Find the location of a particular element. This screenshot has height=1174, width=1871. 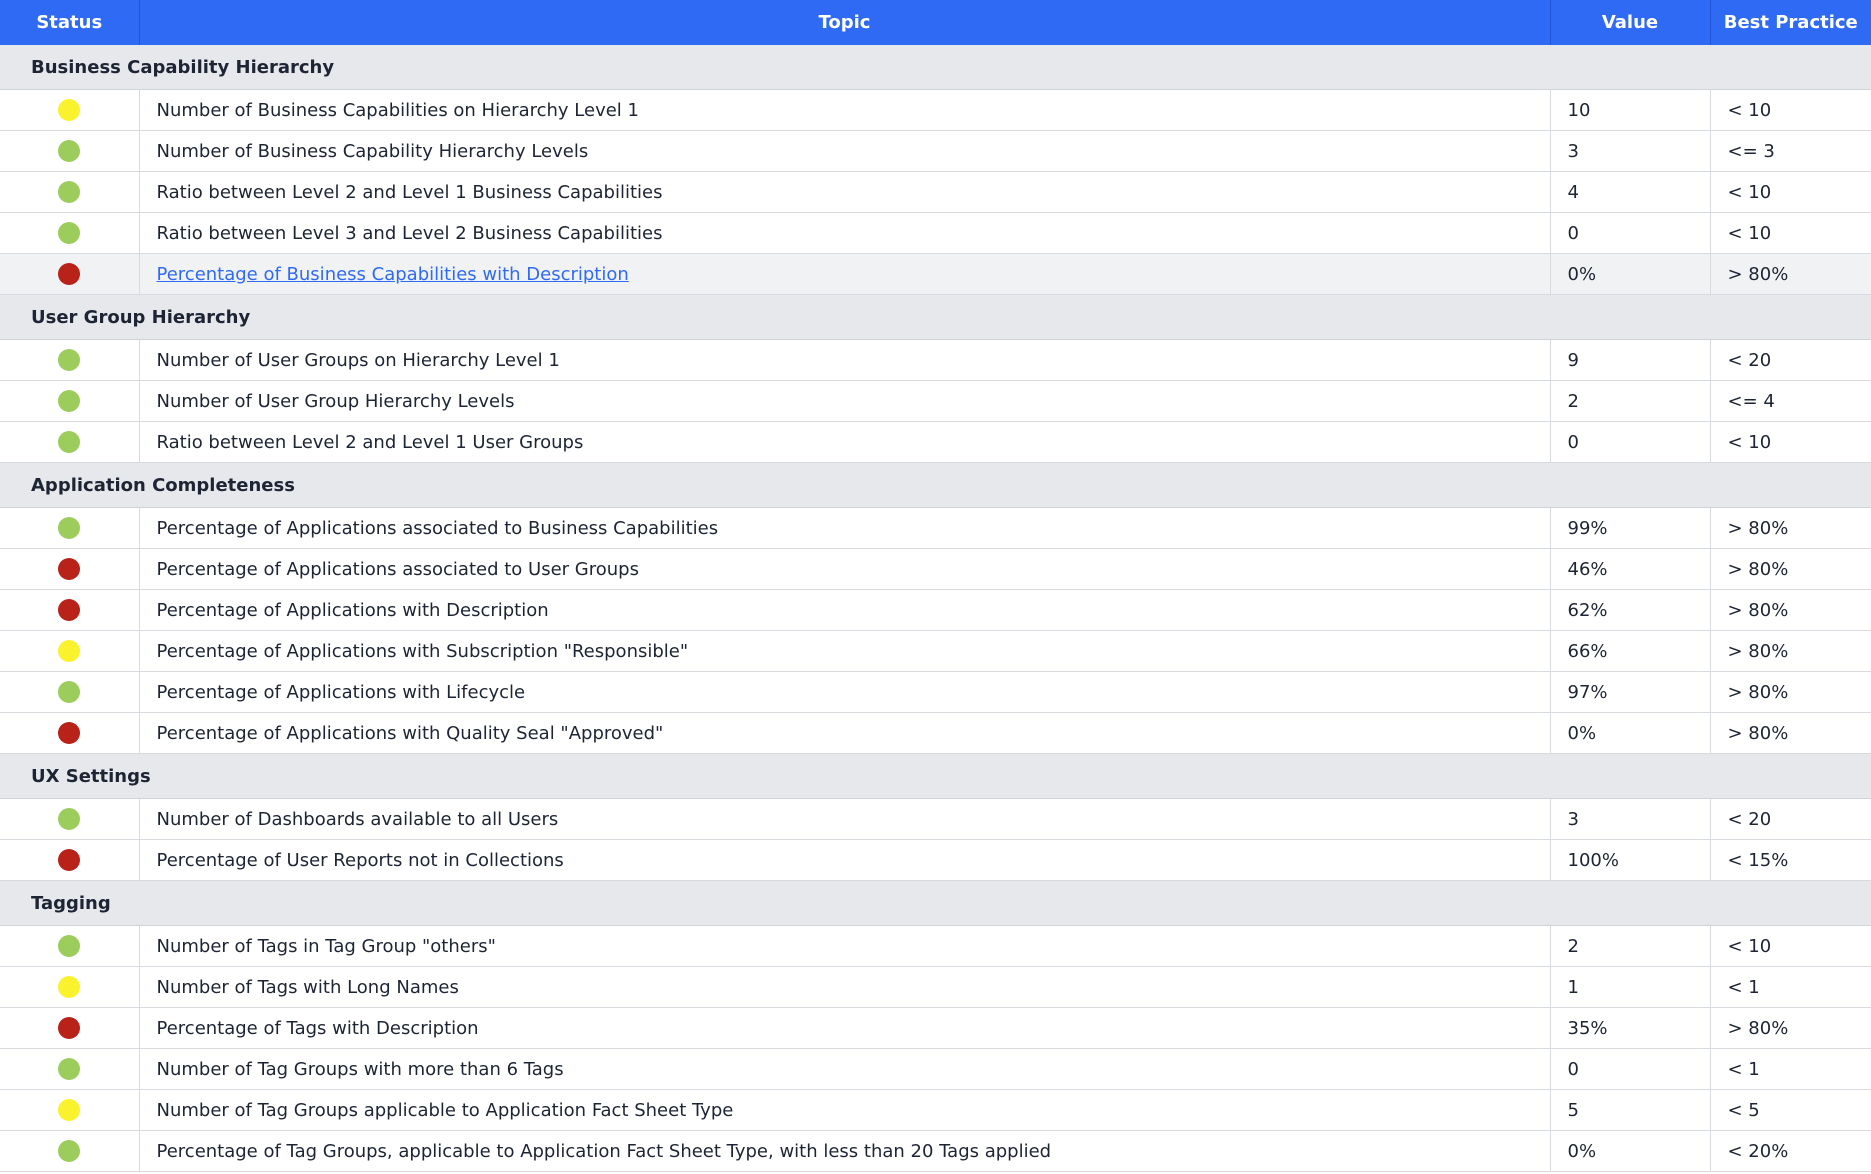

topic-column-header: Topic is located at coordinates (845, 22).